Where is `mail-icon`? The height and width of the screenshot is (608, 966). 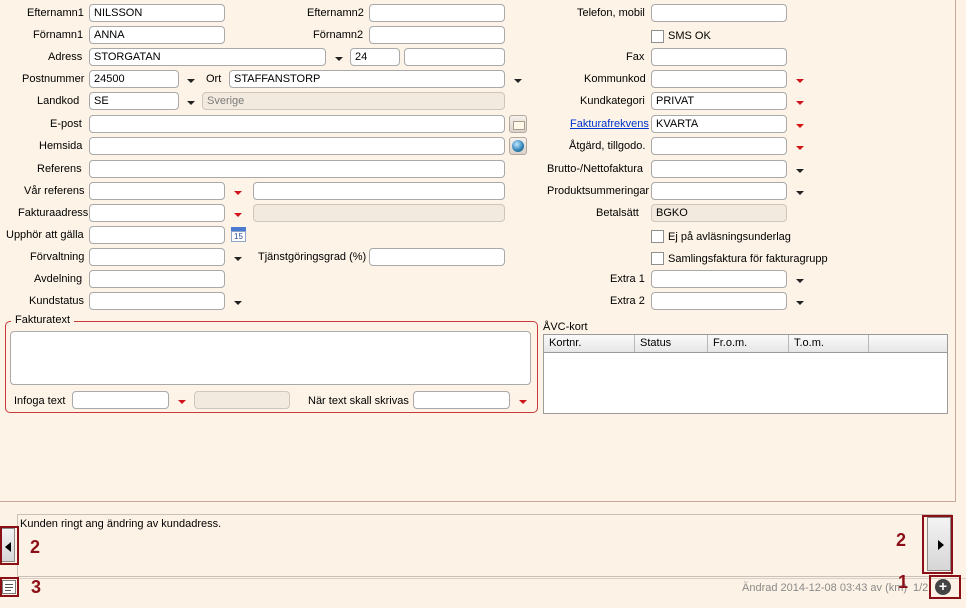
mail-icon is located at coordinates (518, 124).